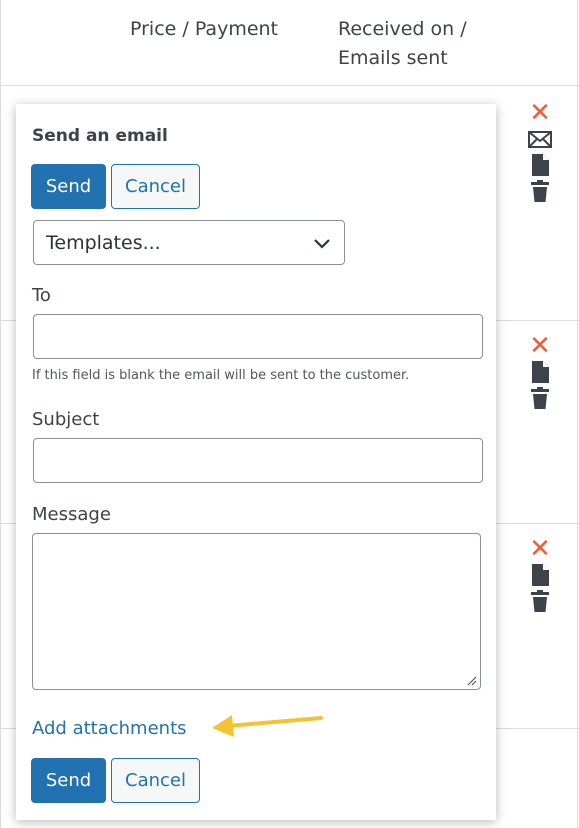  I want to click on annotation-arrow-icon, so click(267, 726).